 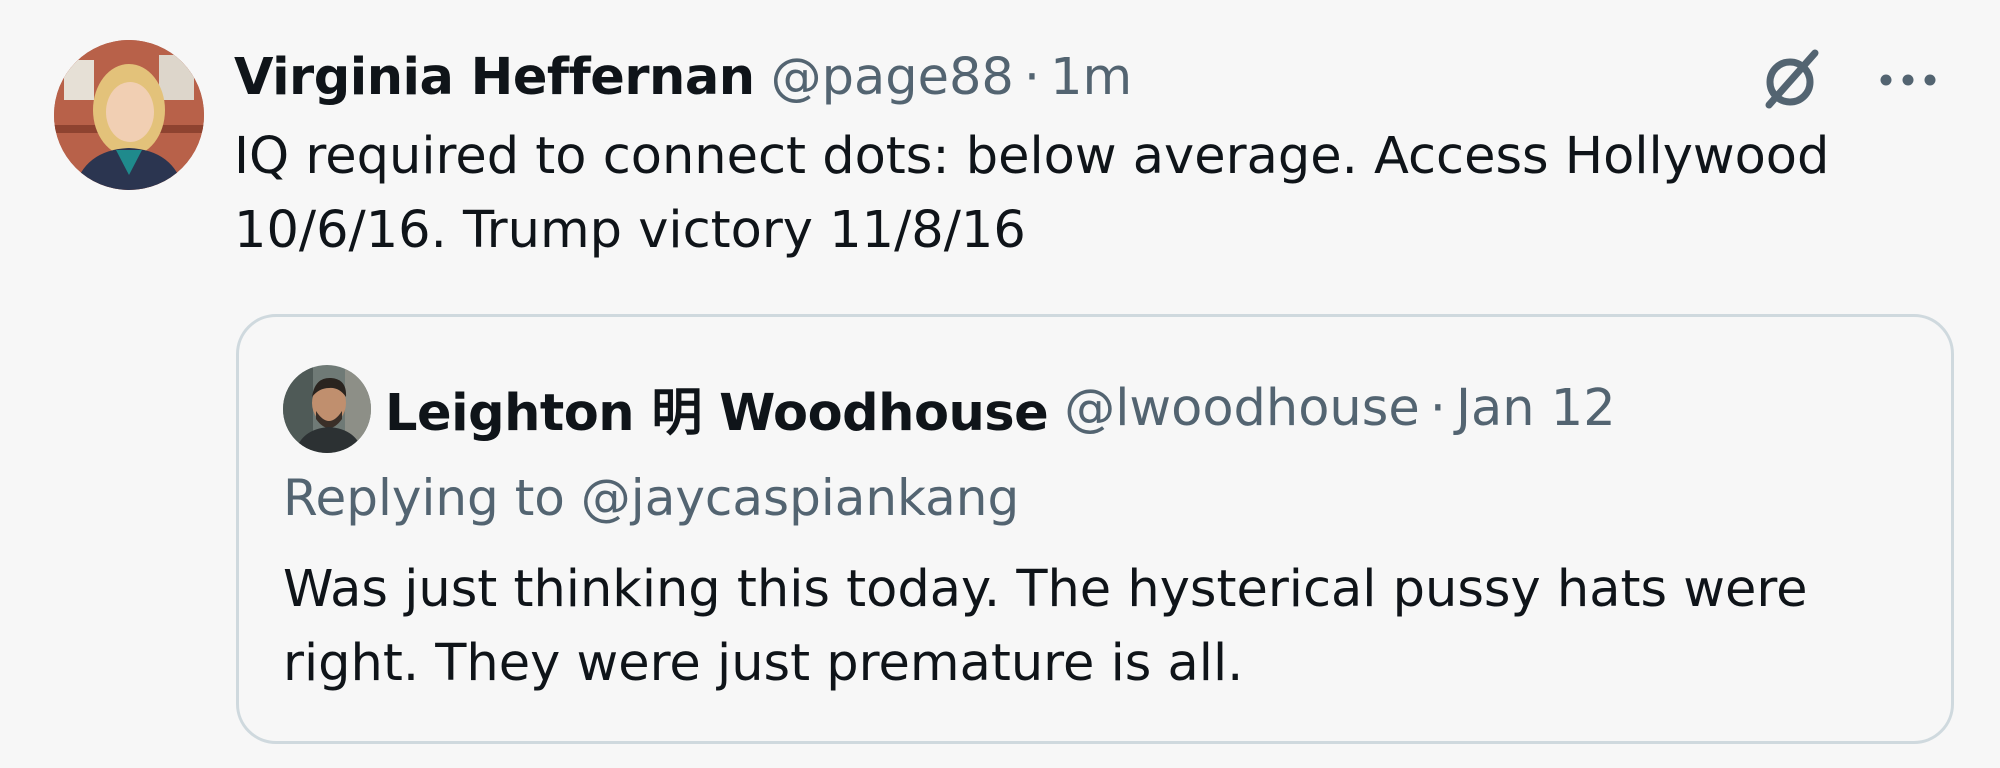 What do you see at coordinates (1241, 408) in the screenshot?
I see `quoted-author-handle: @lwoodhouse` at bounding box center [1241, 408].